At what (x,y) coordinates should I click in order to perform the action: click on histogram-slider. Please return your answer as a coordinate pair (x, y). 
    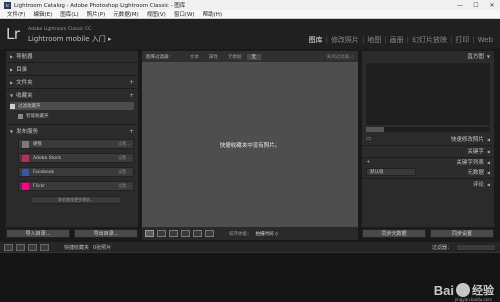
    Looking at the image, I should click on (428, 129).